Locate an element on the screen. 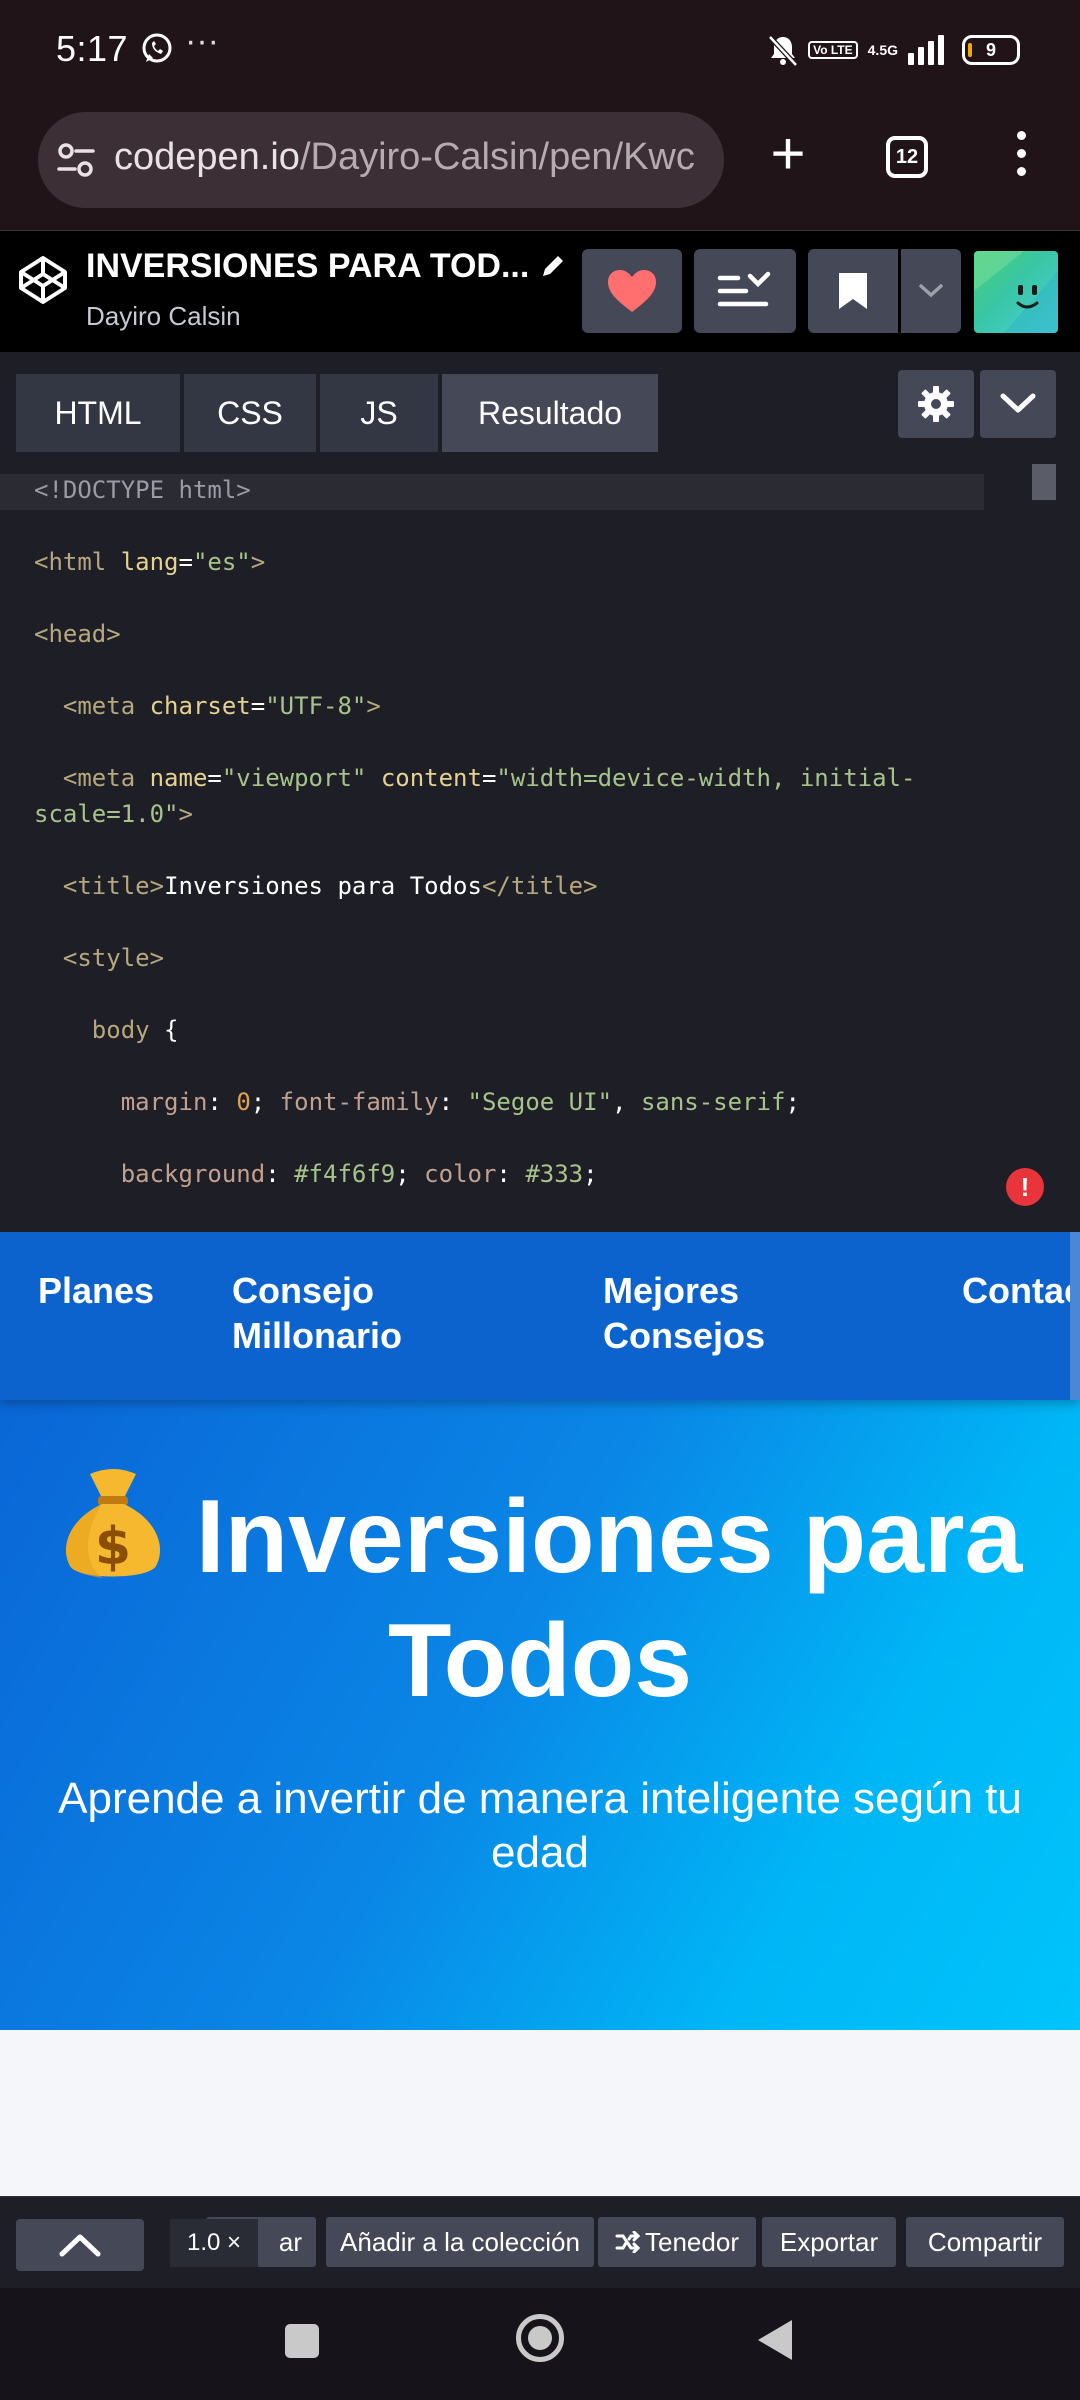  fork-icon is located at coordinates (628, 2242).